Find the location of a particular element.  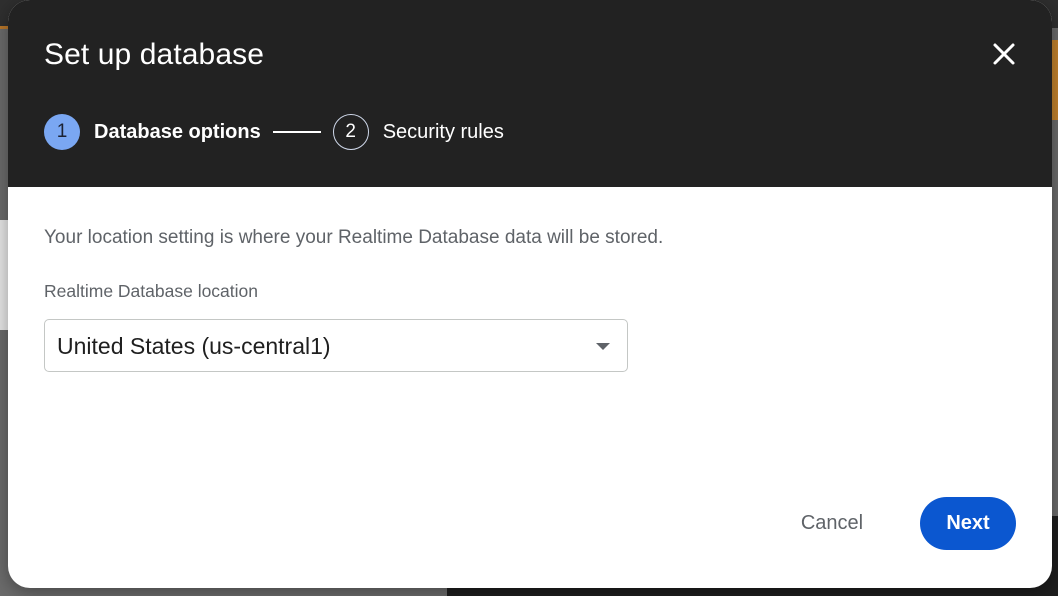

next-button: Next is located at coordinates (968, 523).